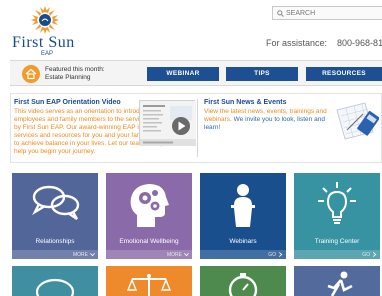 The width and height of the screenshot is (382, 296). Describe the element at coordinates (149, 241) in the screenshot. I see `tile-label: Emotional Wellbeing` at that location.